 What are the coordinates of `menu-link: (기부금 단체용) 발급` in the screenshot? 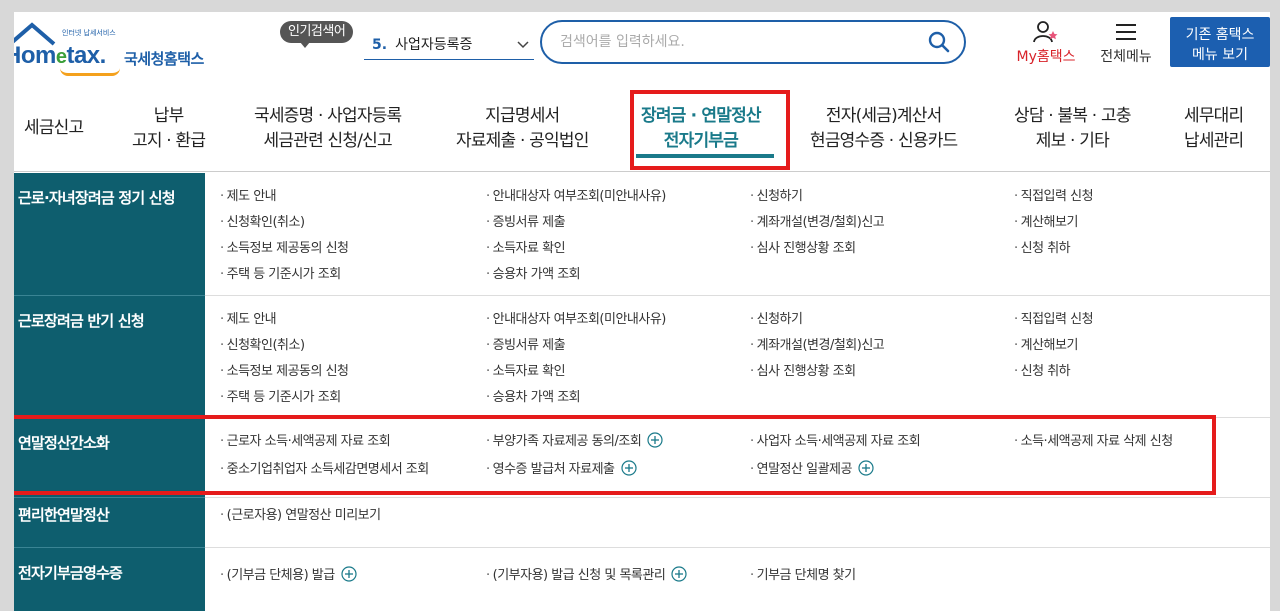 It's located at (288, 573).